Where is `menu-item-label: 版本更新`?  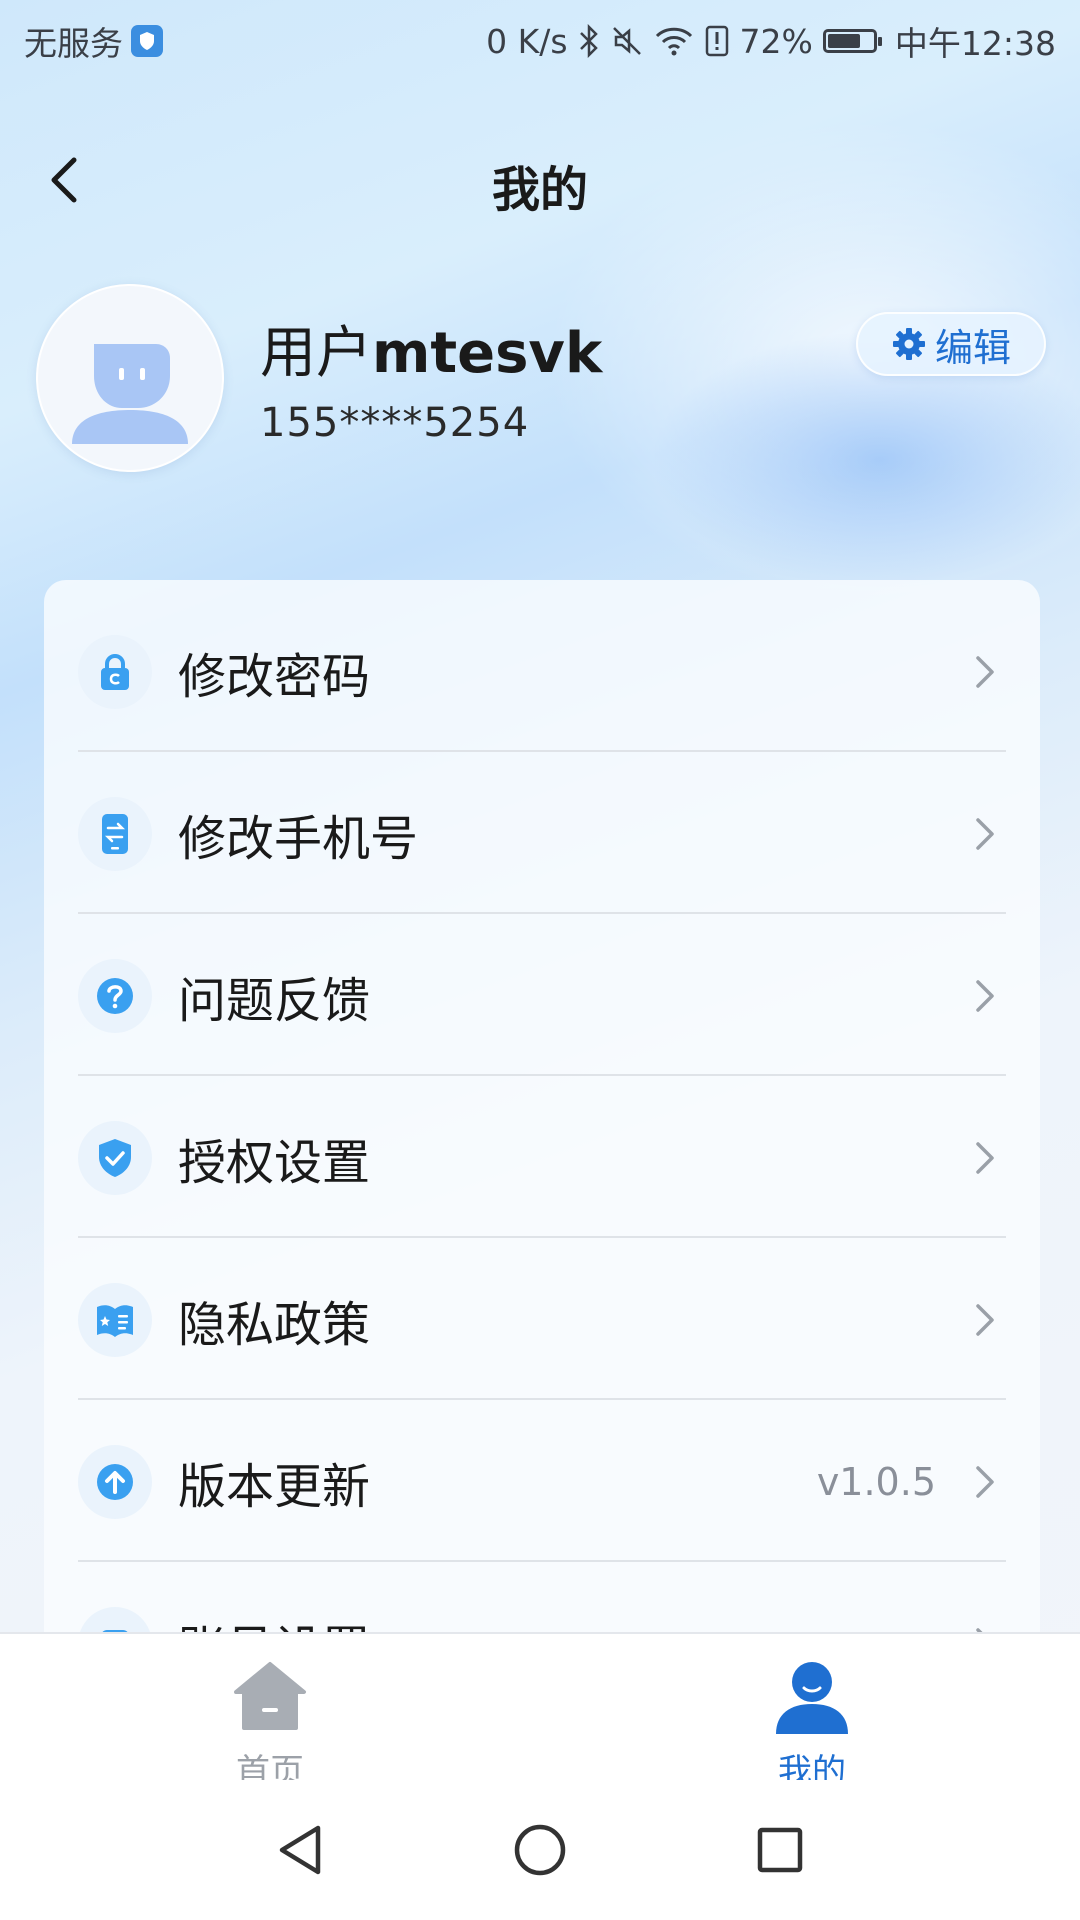 menu-item-label: 版本更新 is located at coordinates (274, 1487).